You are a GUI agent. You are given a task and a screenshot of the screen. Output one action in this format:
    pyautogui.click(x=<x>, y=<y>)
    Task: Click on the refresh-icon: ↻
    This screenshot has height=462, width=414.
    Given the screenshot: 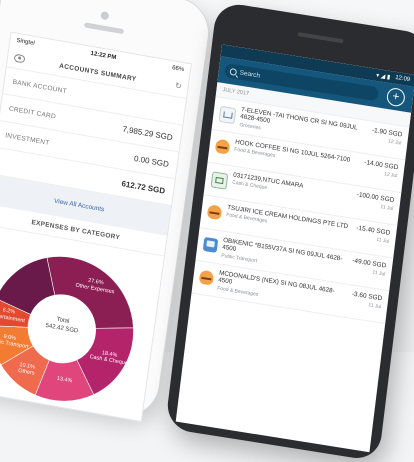 What is the action you would take?
    pyautogui.click(x=178, y=86)
    